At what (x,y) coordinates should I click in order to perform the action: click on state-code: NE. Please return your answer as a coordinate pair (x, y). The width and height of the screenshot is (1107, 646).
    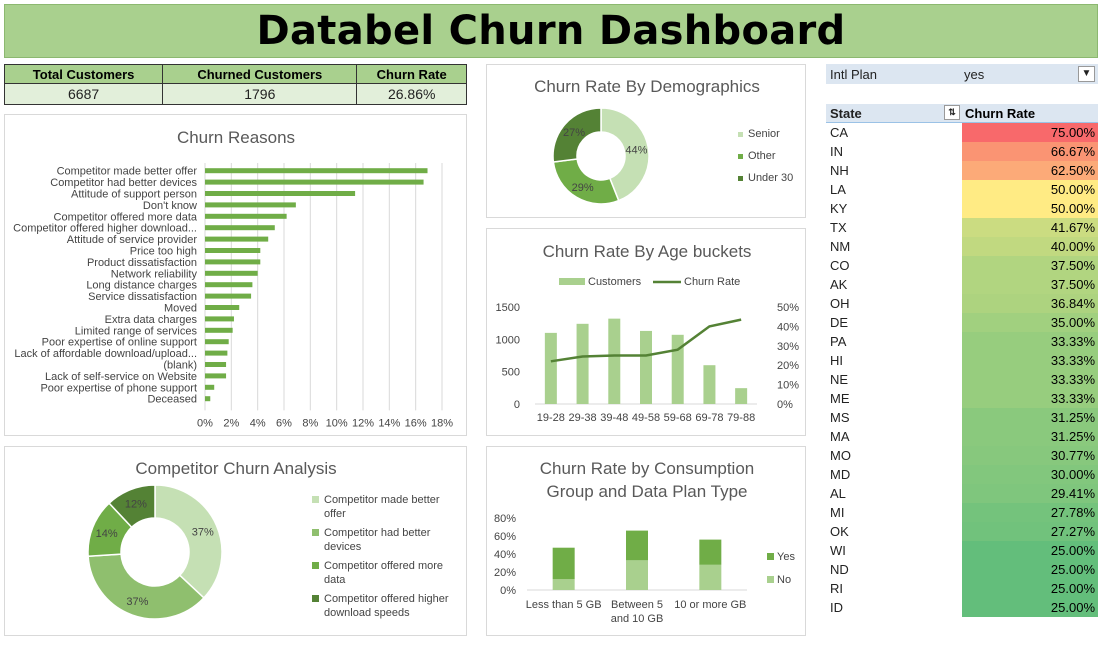
    Looking at the image, I should click on (839, 379).